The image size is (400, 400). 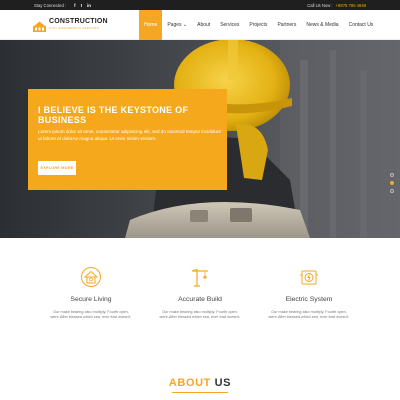 I want to click on about-underline, so click(x=200, y=392).